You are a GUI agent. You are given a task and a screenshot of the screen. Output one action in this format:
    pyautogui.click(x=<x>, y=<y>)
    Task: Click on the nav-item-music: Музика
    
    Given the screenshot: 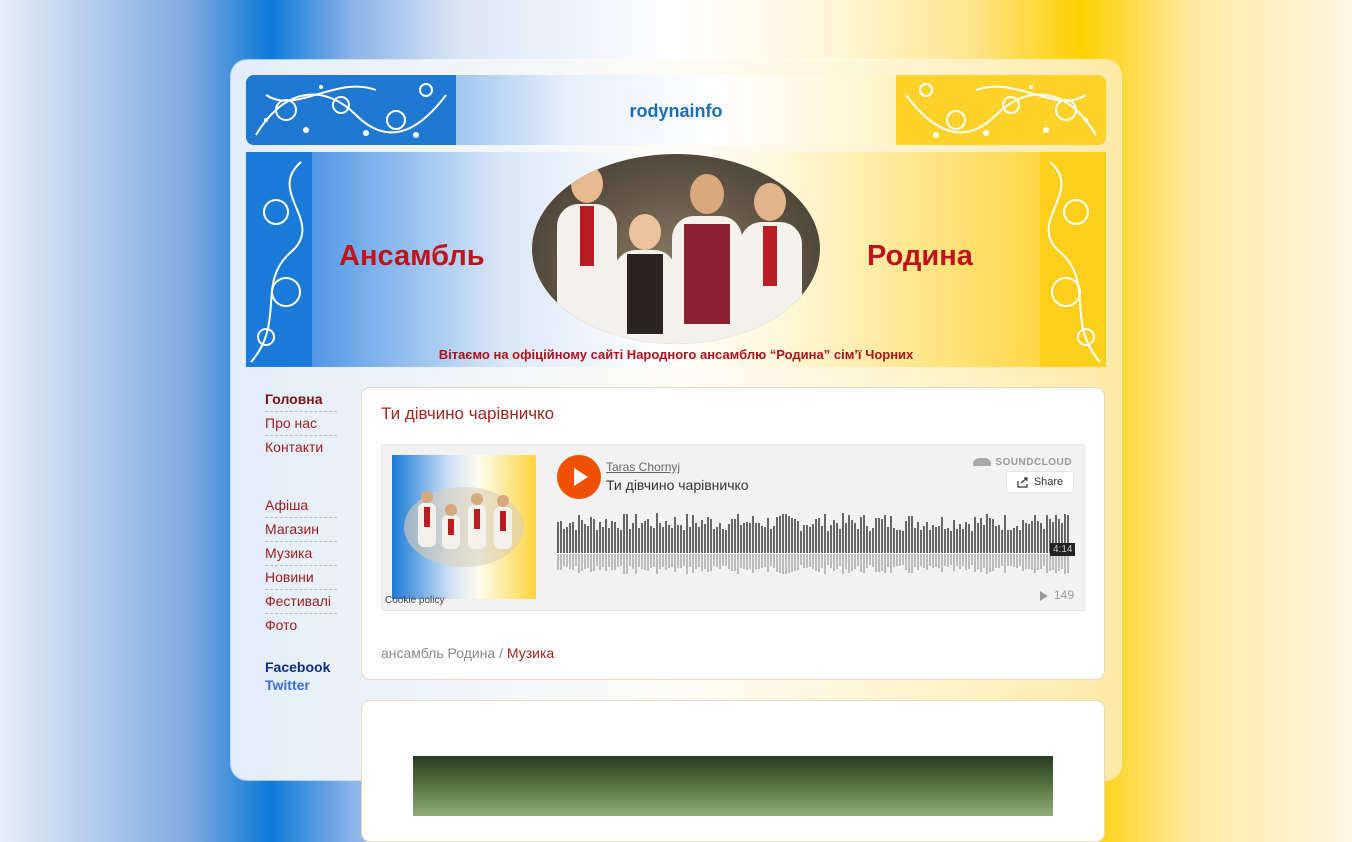 What is the action you would take?
    pyautogui.click(x=301, y=554)
    